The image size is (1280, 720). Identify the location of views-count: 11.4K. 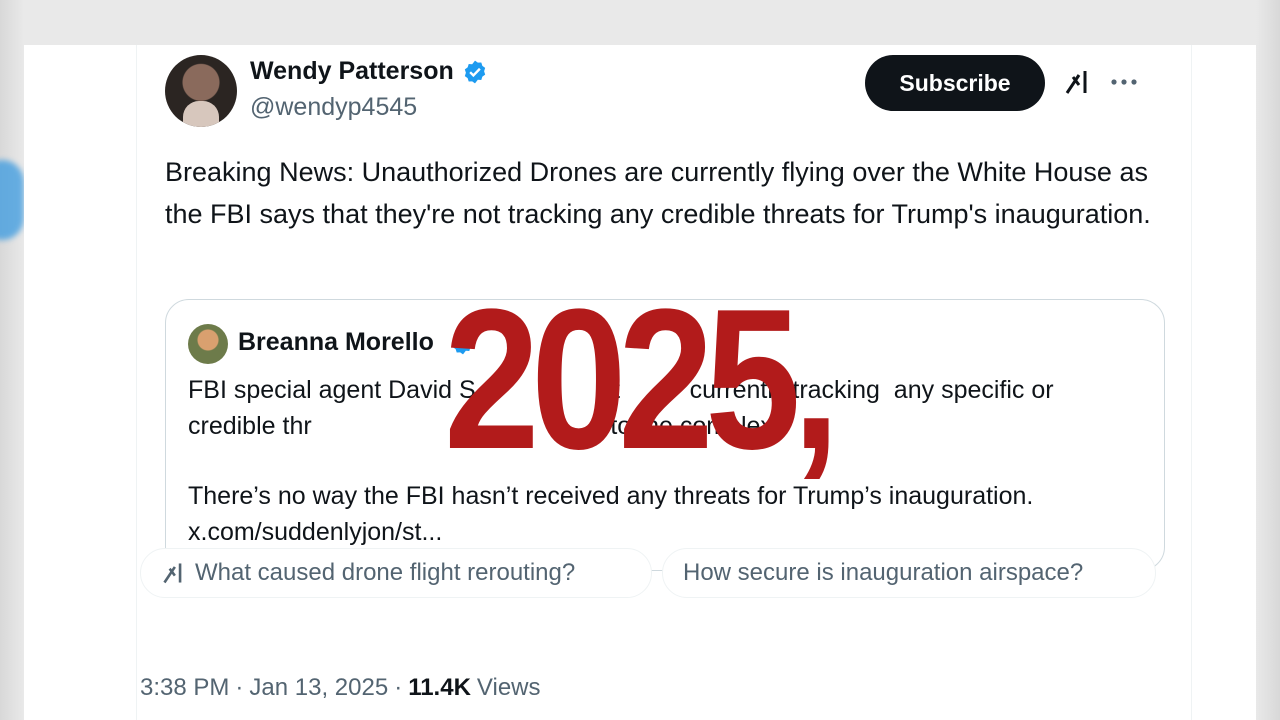
(439, 687).